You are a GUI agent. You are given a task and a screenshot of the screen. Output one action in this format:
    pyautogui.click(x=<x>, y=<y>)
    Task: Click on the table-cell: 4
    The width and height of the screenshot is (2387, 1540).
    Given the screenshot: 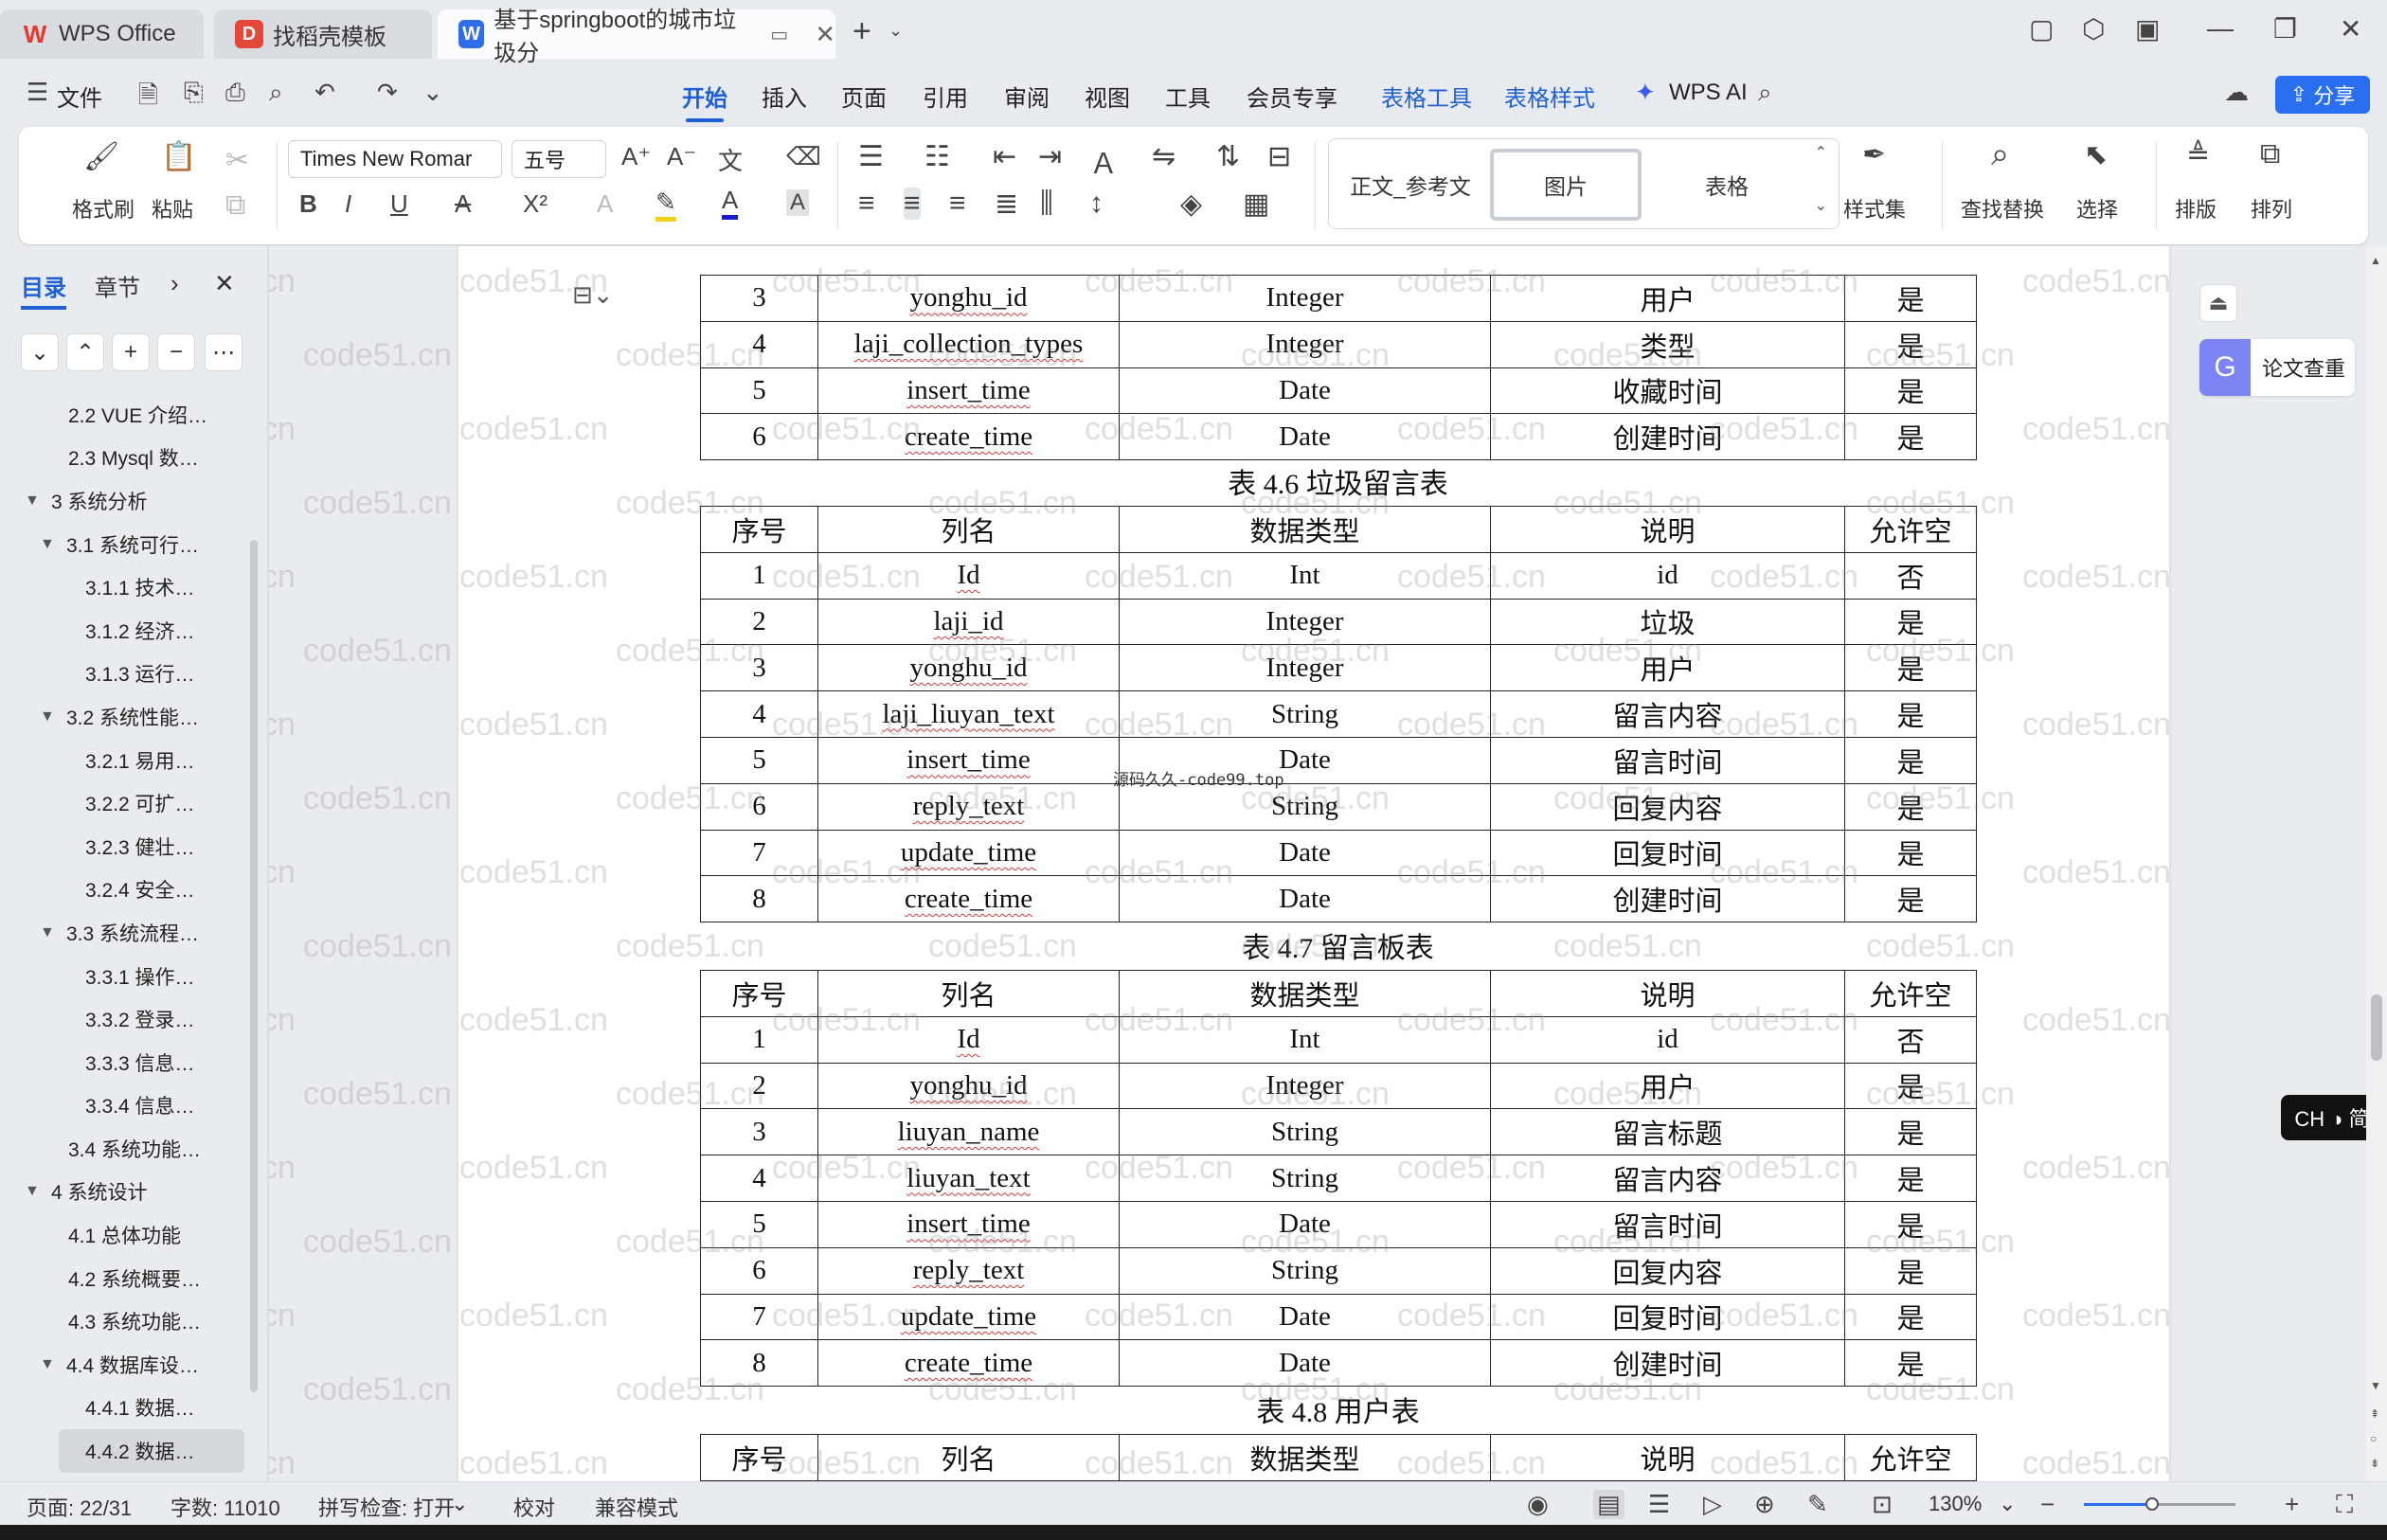 What is the action you would take?
    pyautogui.click(x=759, y=714)
    